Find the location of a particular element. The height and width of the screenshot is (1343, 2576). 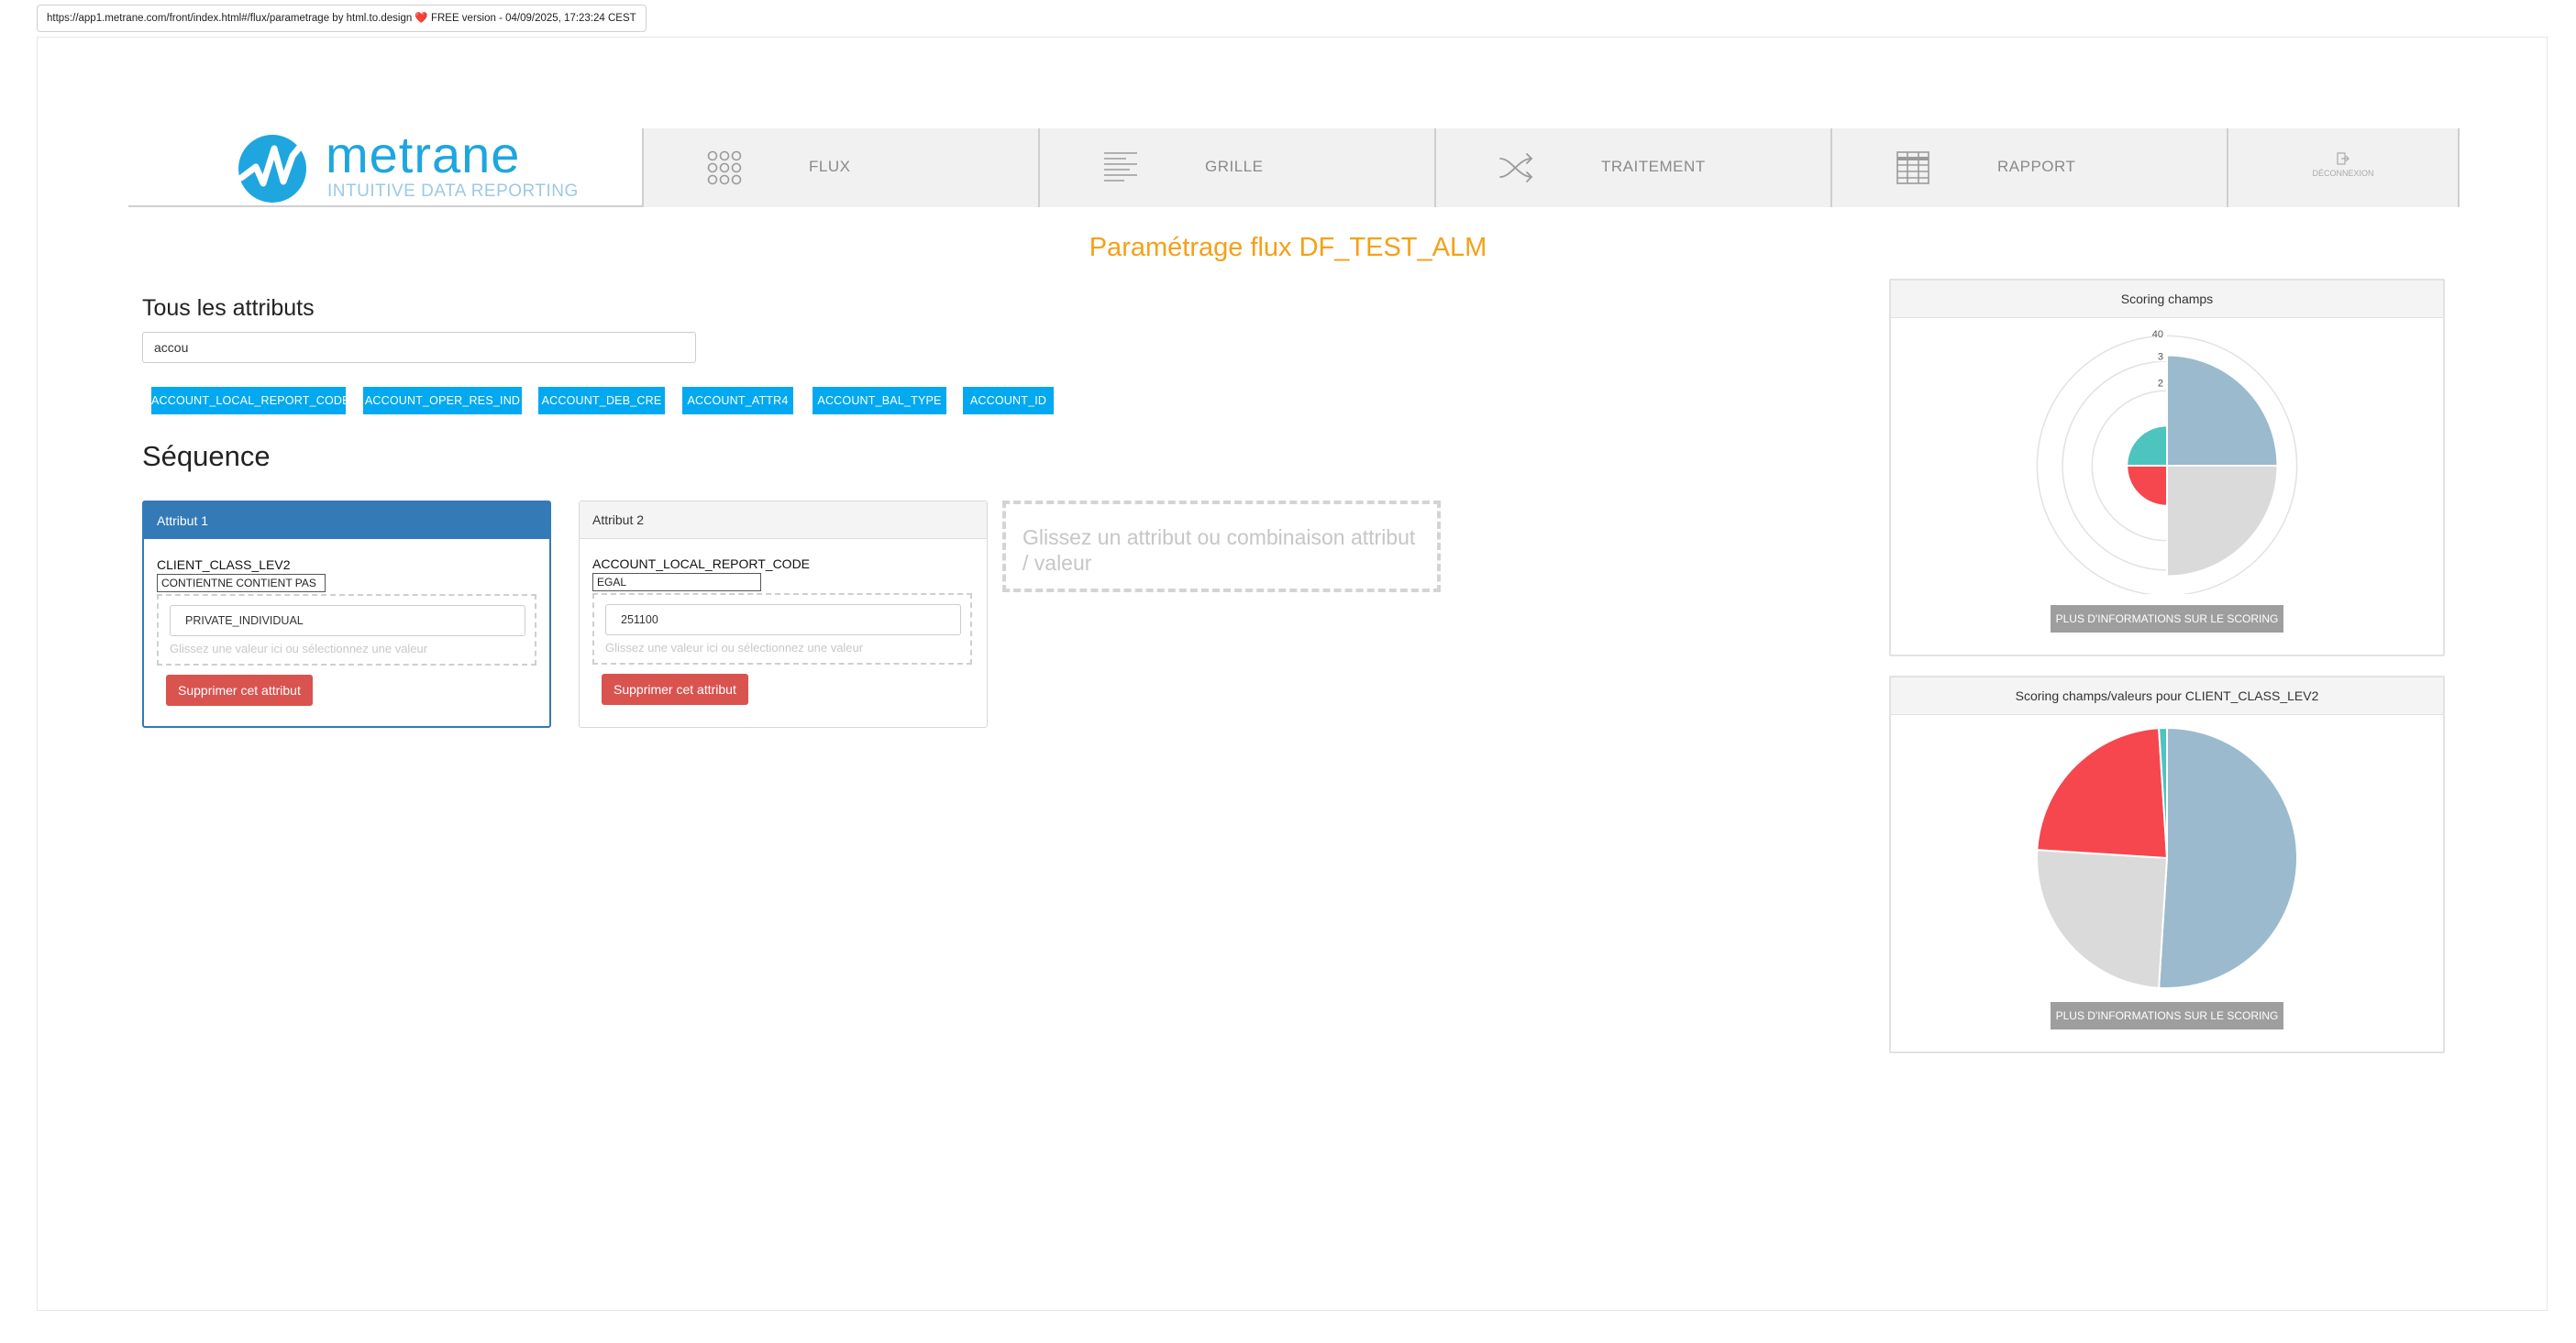

operator-select: EGAL is located at coordinates (676, 582).